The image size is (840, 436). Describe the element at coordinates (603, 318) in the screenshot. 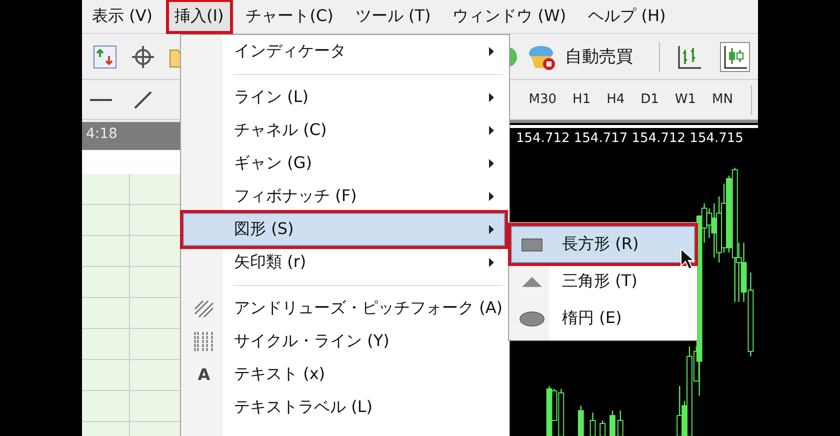

I see `menu-item: 楕円 (E)` at that location.